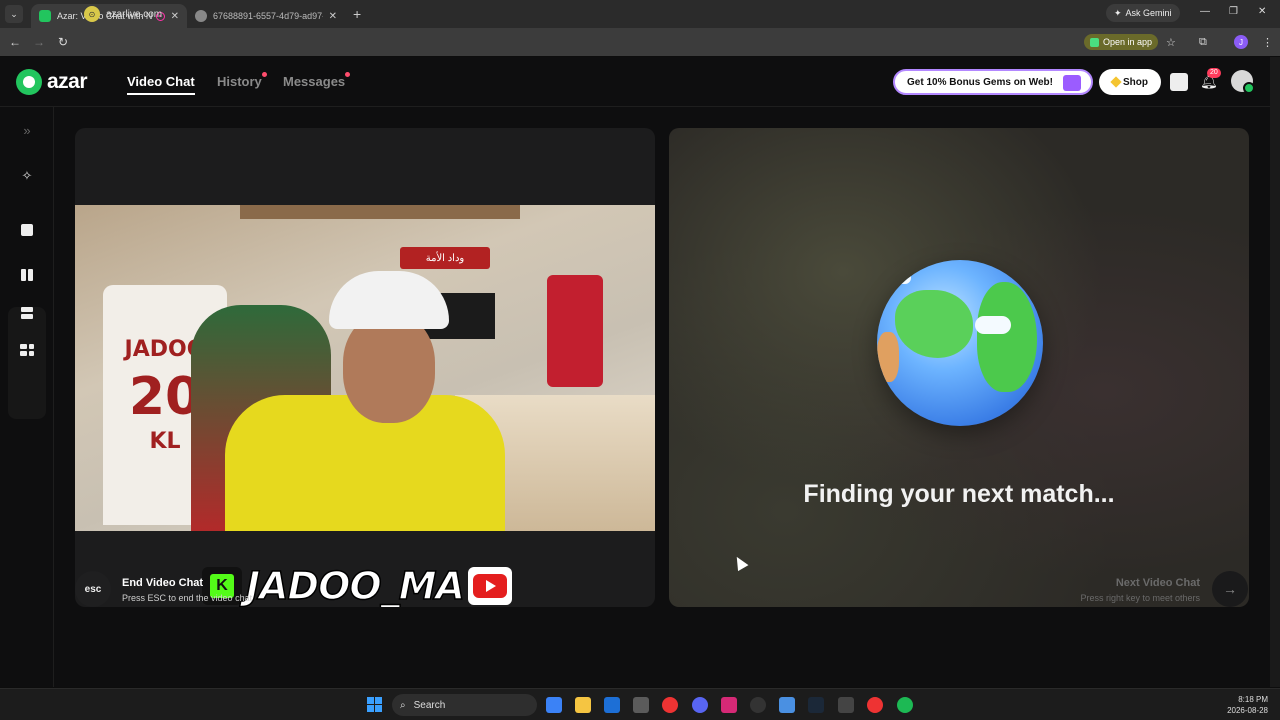 The image size is (1280, 720). What do you see at coordinates (39, 42) in the screenshot?
I see `forward-icon: →` at bounding box center [39, 42].